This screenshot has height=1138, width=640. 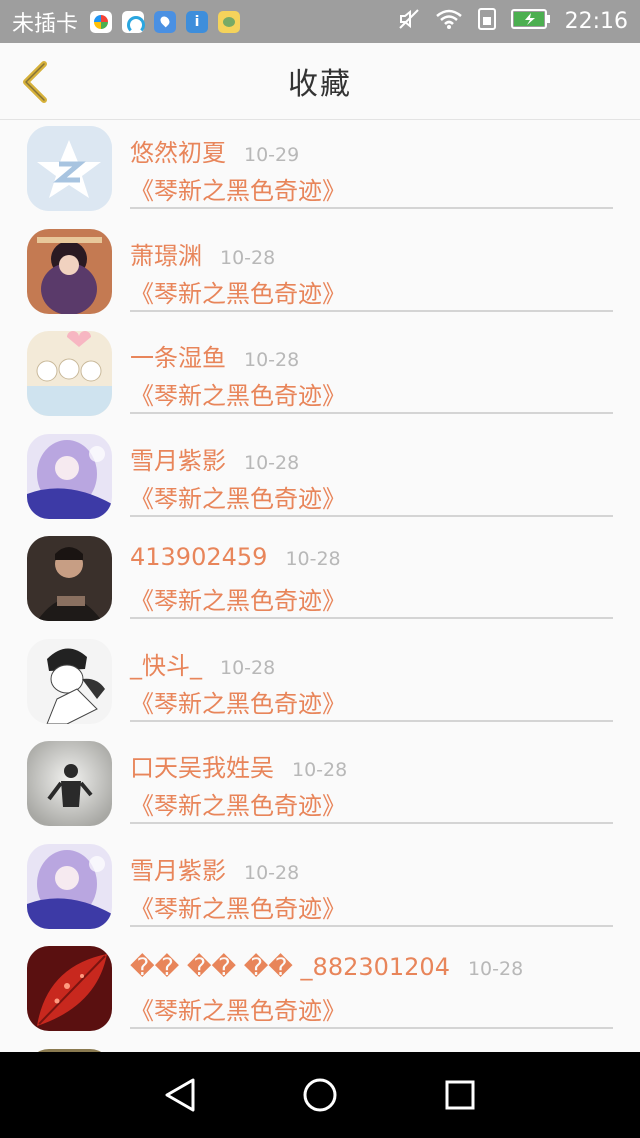 What do you see at coordinates (272, 155) in the screenshot?
I see `date-label: 10-29` at bounding box center [272, 155].